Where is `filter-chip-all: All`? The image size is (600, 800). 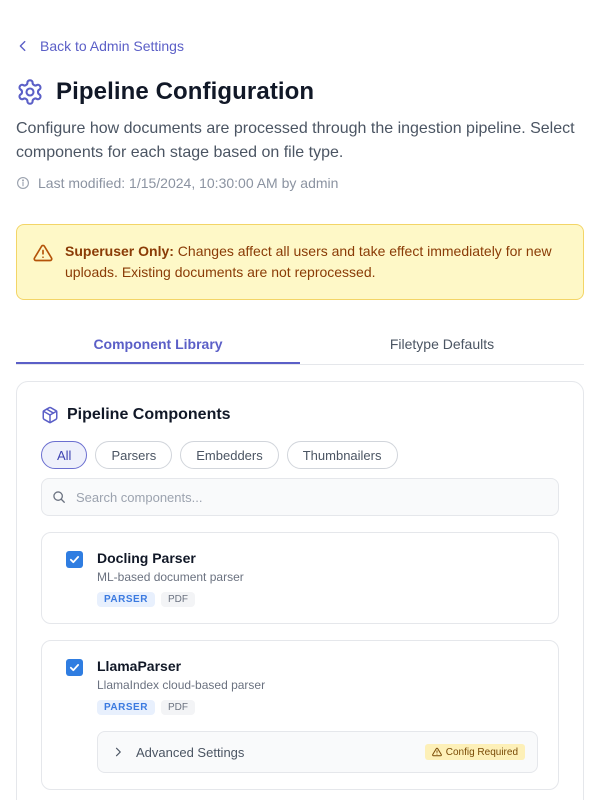 filter-chip-all: All is located at coordinates (64, 455).